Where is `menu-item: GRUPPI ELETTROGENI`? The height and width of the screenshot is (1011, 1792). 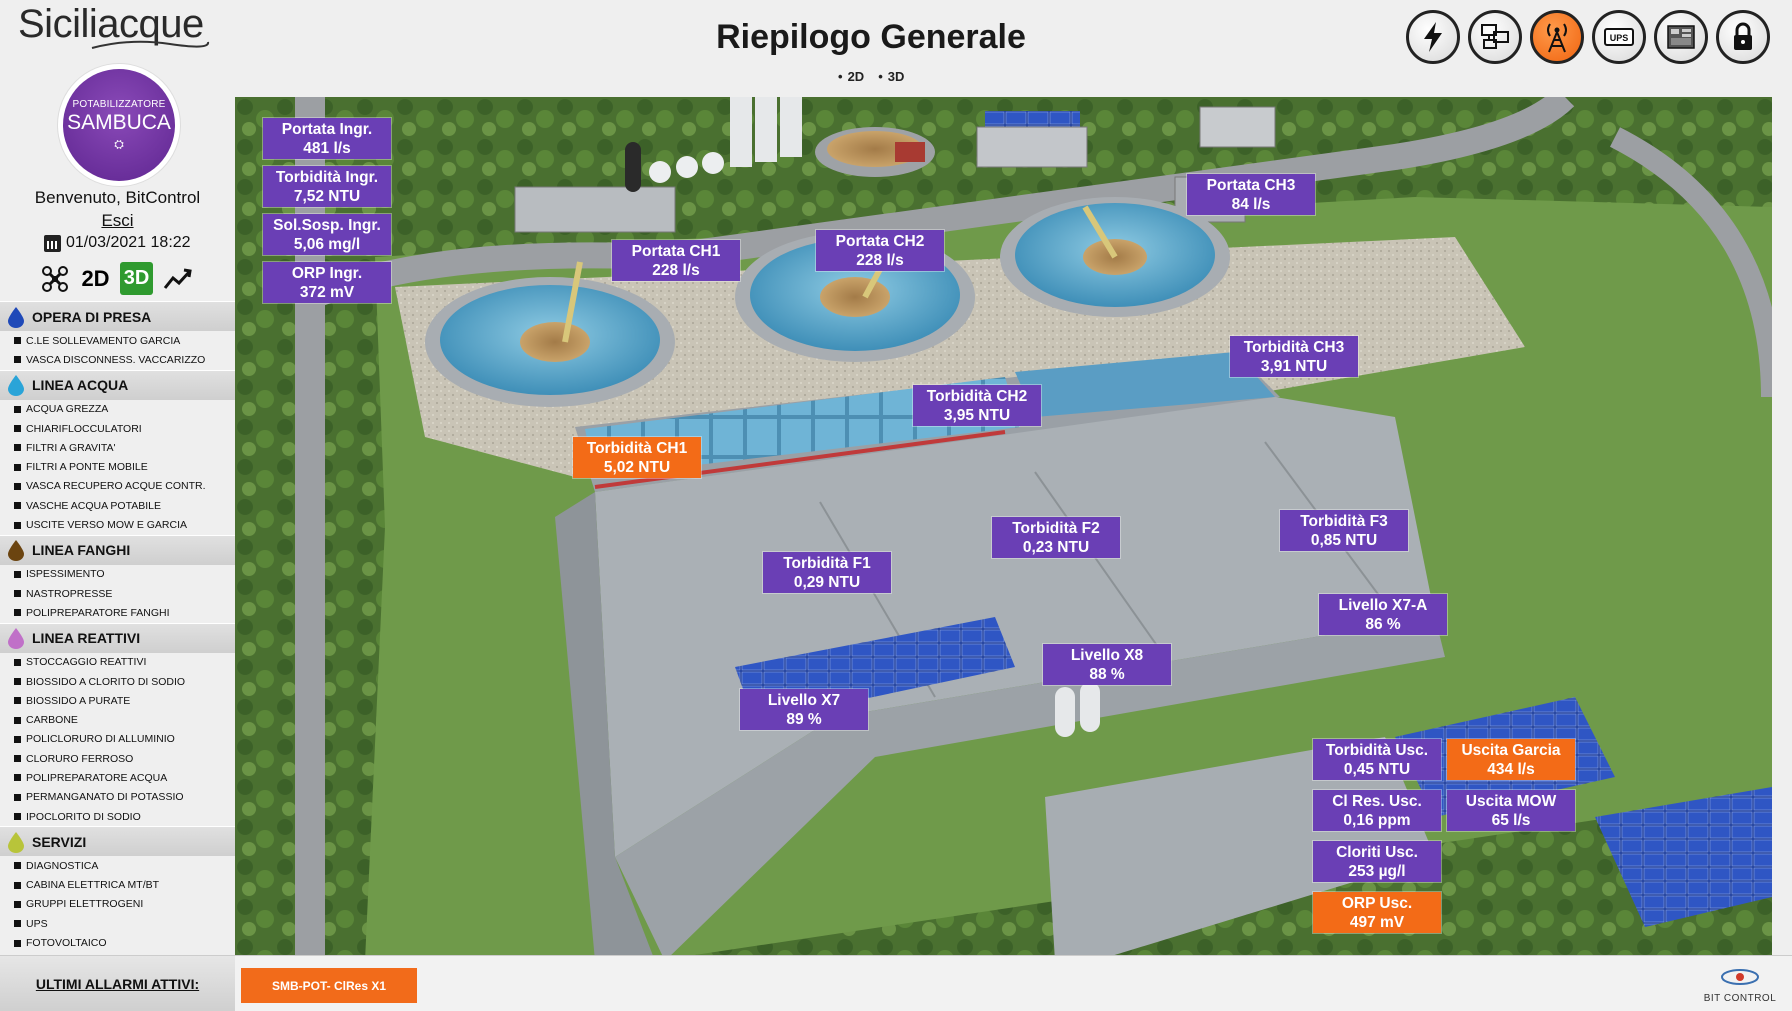 menu-item: GRUPPI ELETTROGENI is located at coordinates (117, 904).